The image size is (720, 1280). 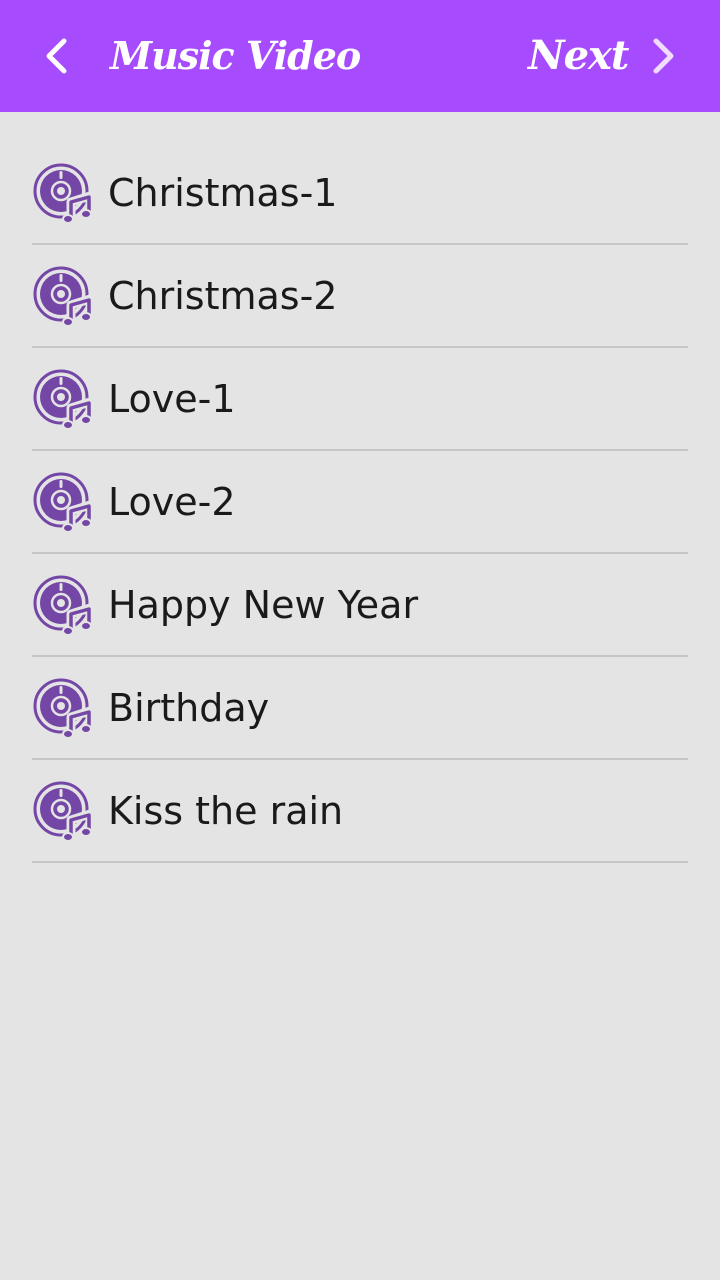 I want to click on list-item: Love-1, so click(x=360, y=399).